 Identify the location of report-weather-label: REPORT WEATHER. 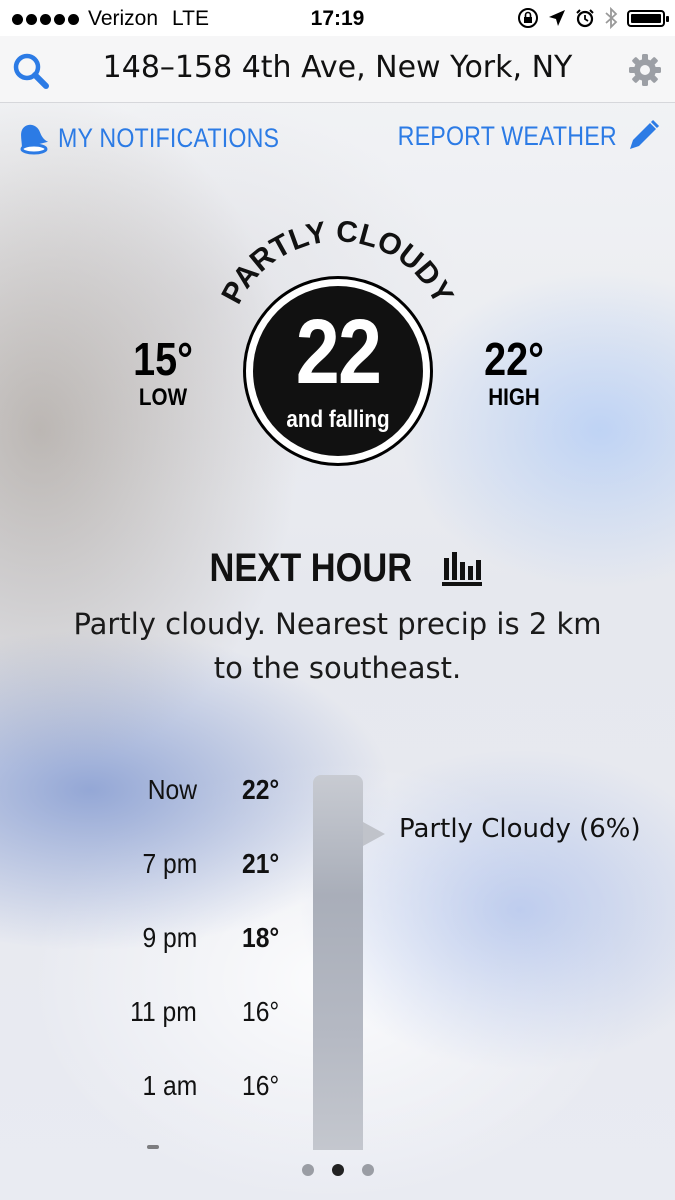
(507, 135).